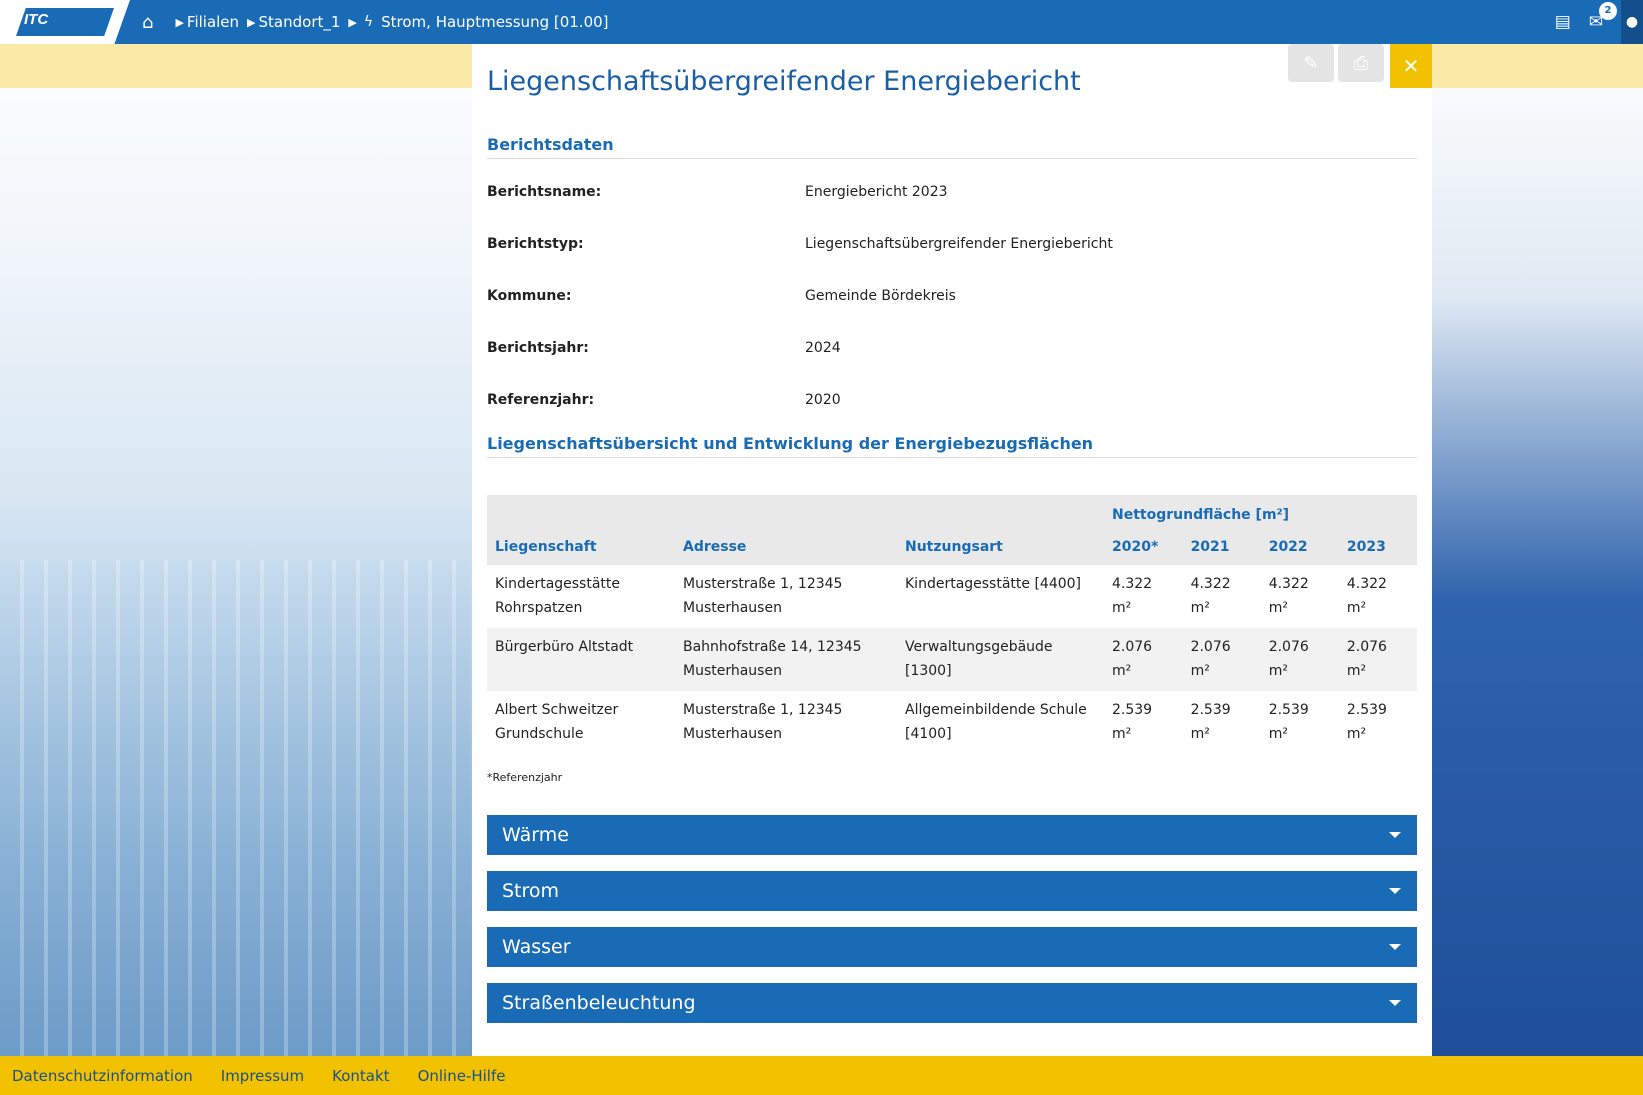 Image resolution: width=1643 pixels, height=1095 pixels. I want to click on logo-text: ITC, so click(36, 19).